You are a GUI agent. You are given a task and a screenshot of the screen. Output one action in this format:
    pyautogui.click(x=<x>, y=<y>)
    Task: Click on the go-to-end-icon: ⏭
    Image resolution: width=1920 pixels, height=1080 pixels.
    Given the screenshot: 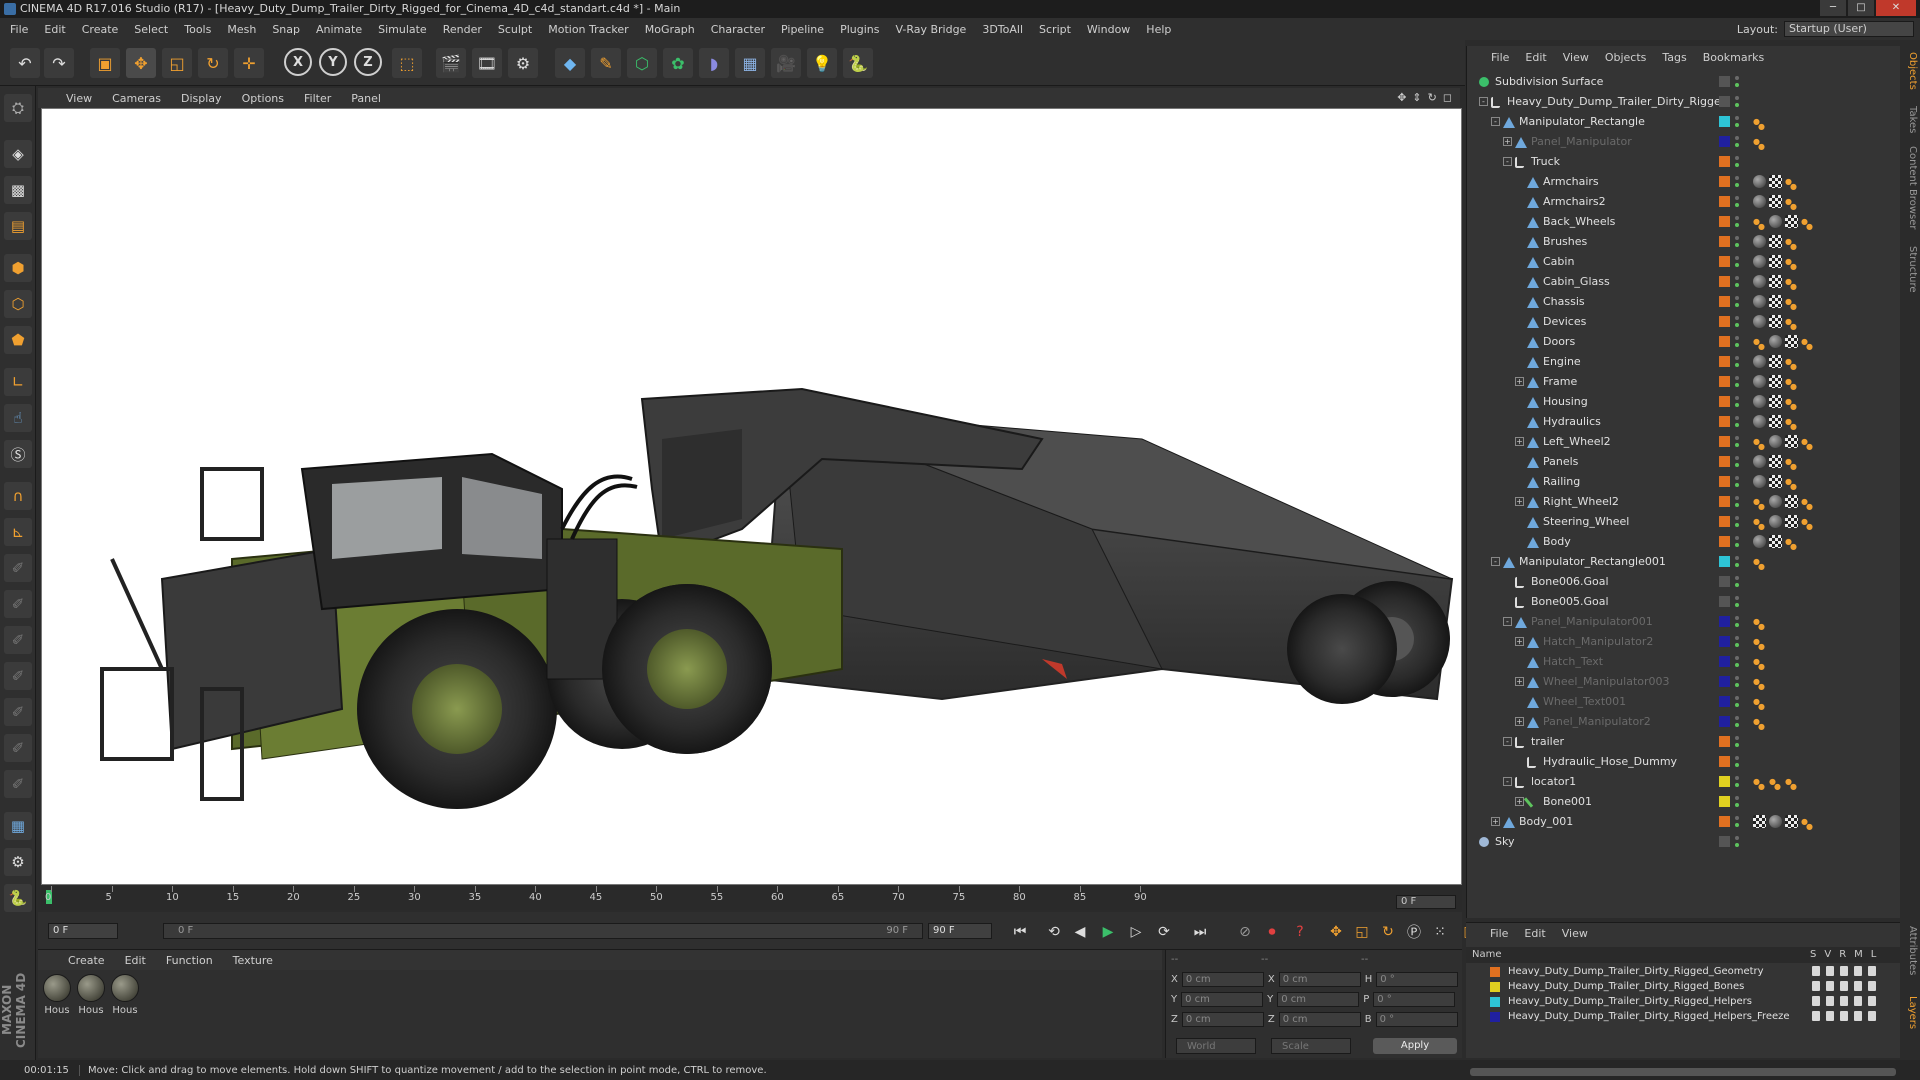 What is the action you would take?
    pyautogui.click(x=1200, y=932)
    